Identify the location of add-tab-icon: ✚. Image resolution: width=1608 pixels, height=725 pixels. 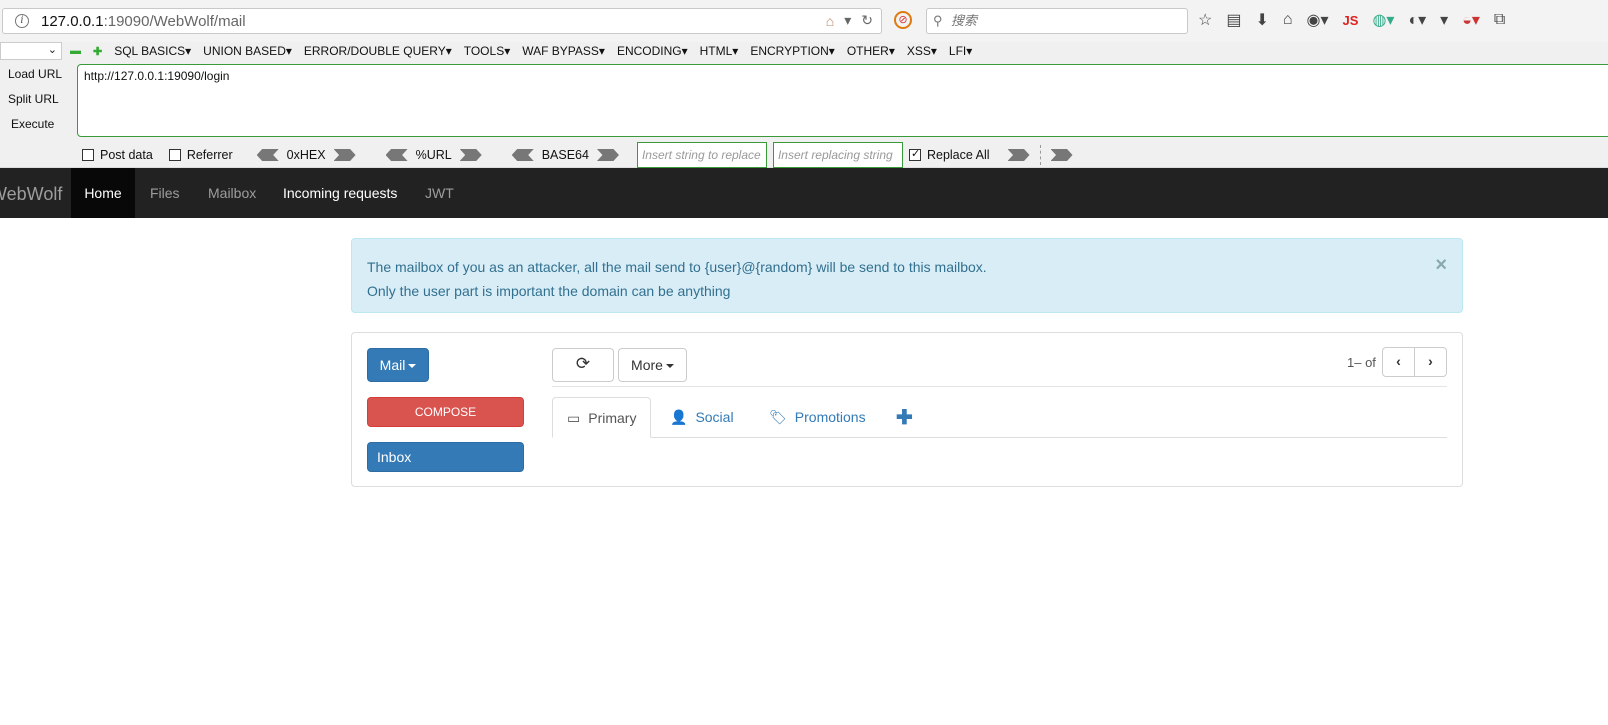
(904, 417).